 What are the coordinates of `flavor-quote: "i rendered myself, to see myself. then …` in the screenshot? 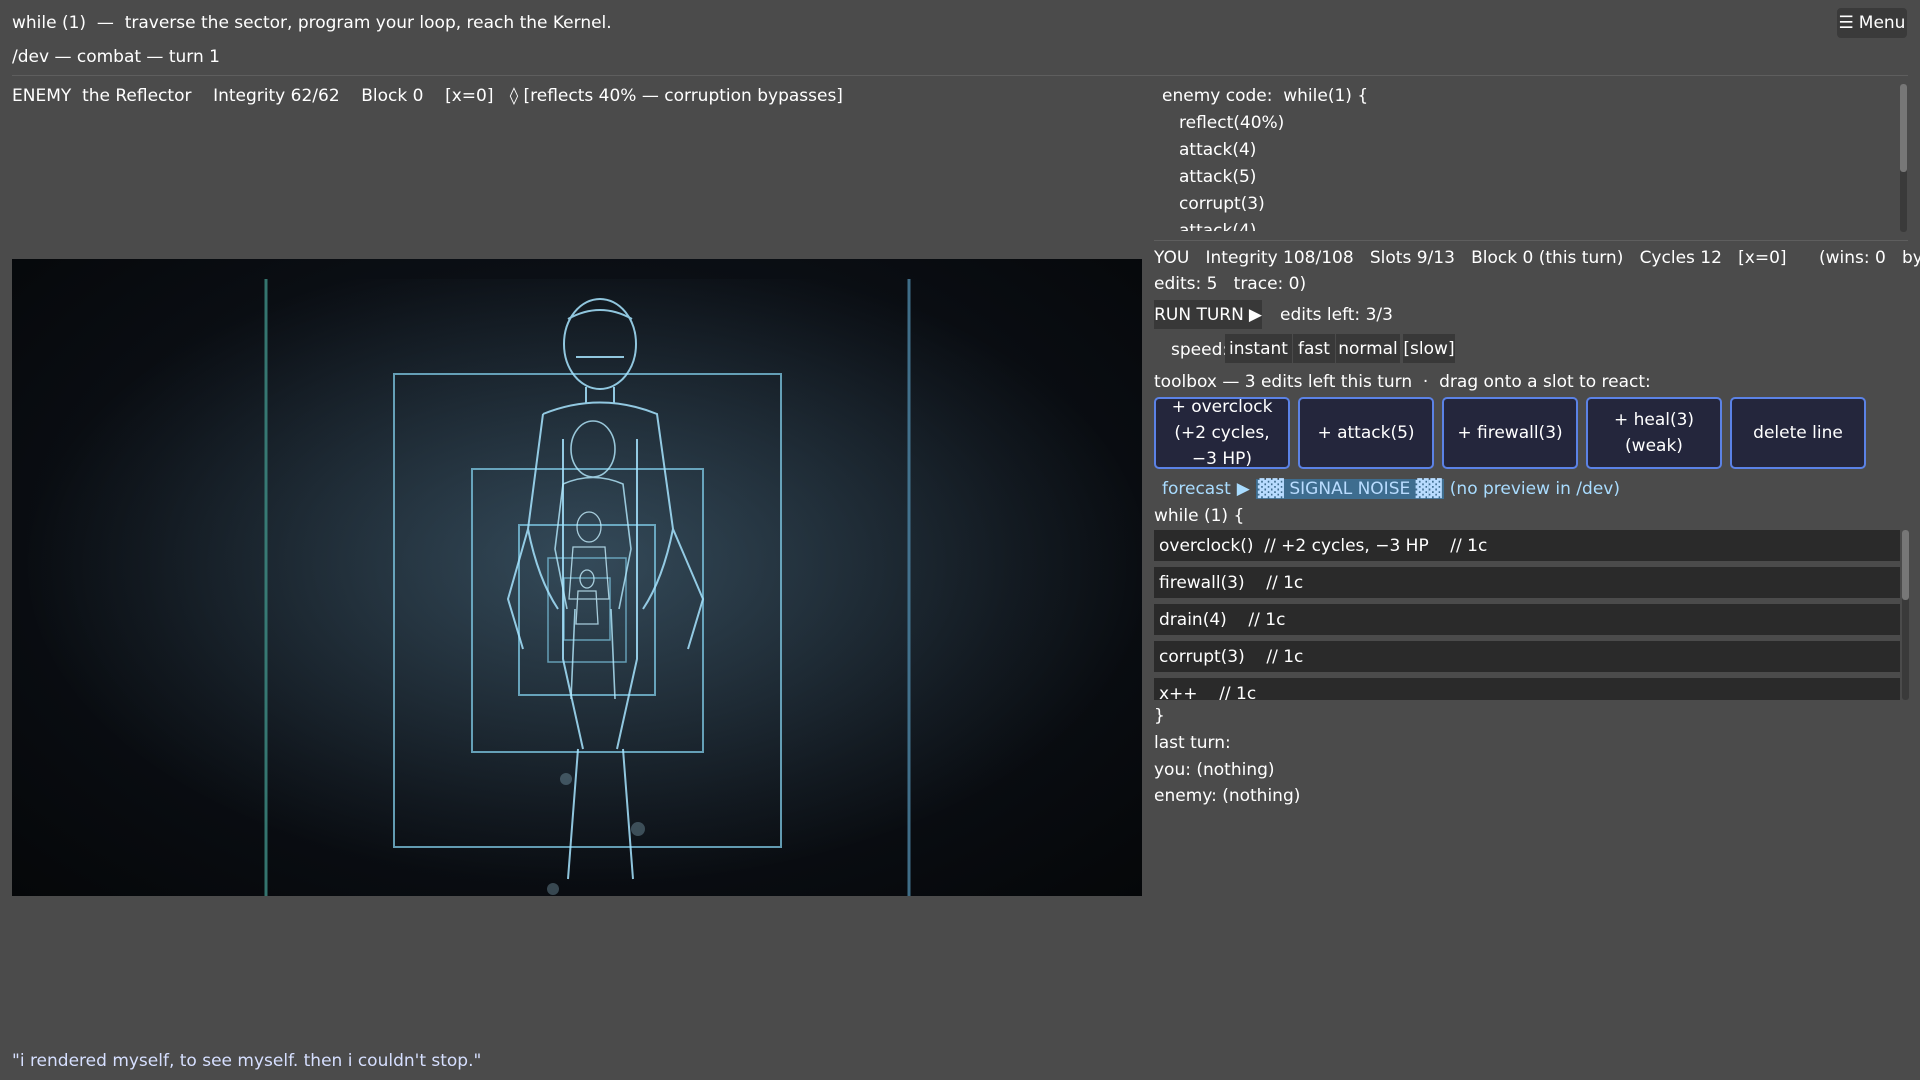 It's located at (247, 1061).